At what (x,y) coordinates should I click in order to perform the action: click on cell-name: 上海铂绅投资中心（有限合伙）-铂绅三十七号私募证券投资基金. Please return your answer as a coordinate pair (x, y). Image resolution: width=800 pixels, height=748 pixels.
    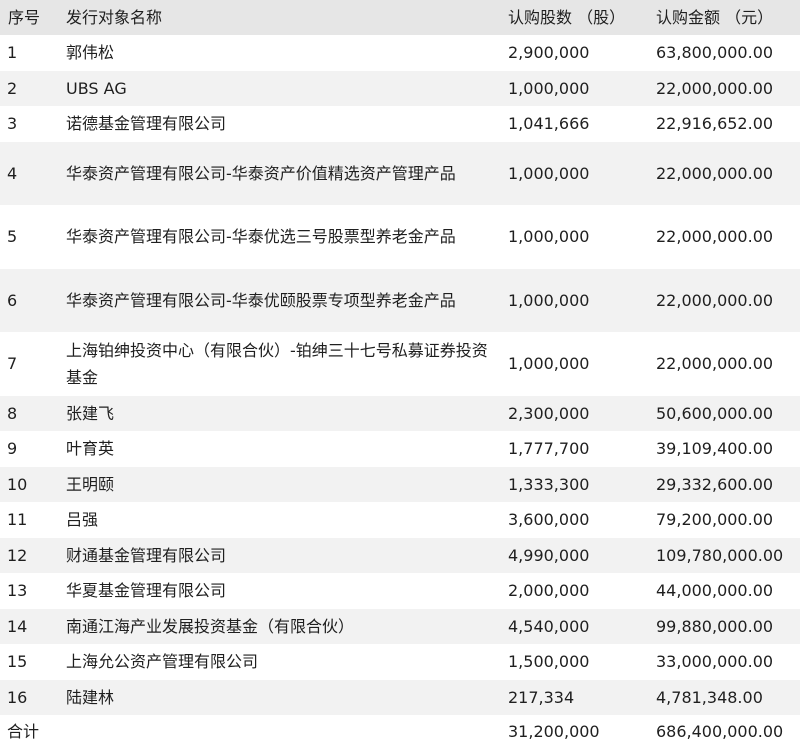
    Looking at the image, I should click on (277, 363).